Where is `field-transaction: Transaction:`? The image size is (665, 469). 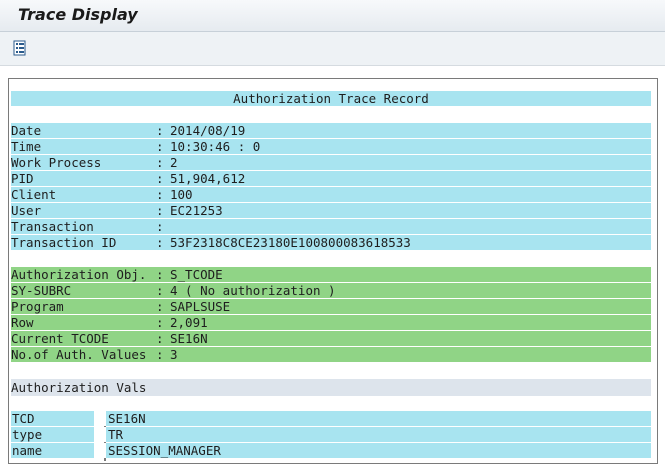 field-transaction: Transaction: is located at coordinates (331, 226).